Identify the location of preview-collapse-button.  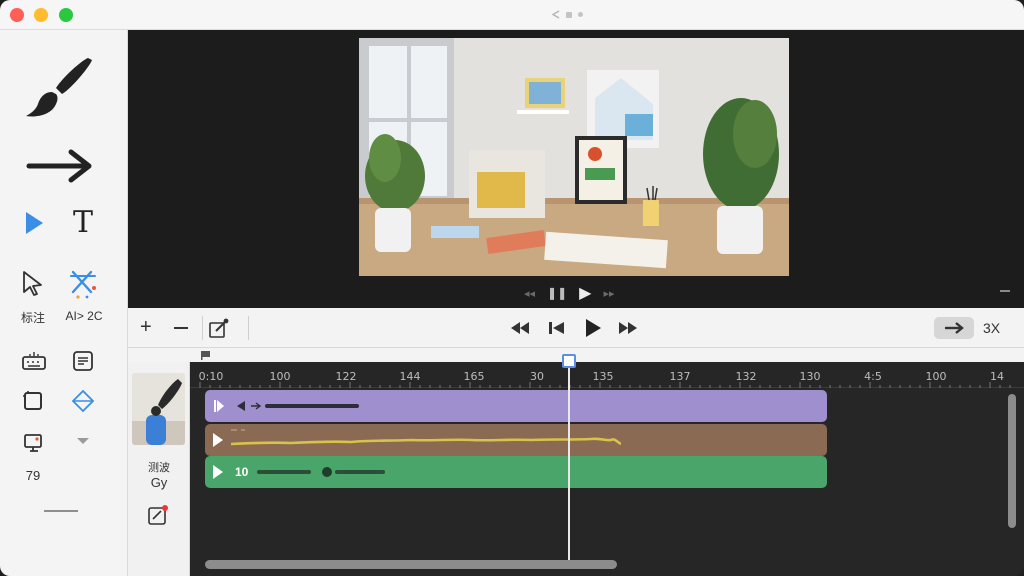
(1005, 291).